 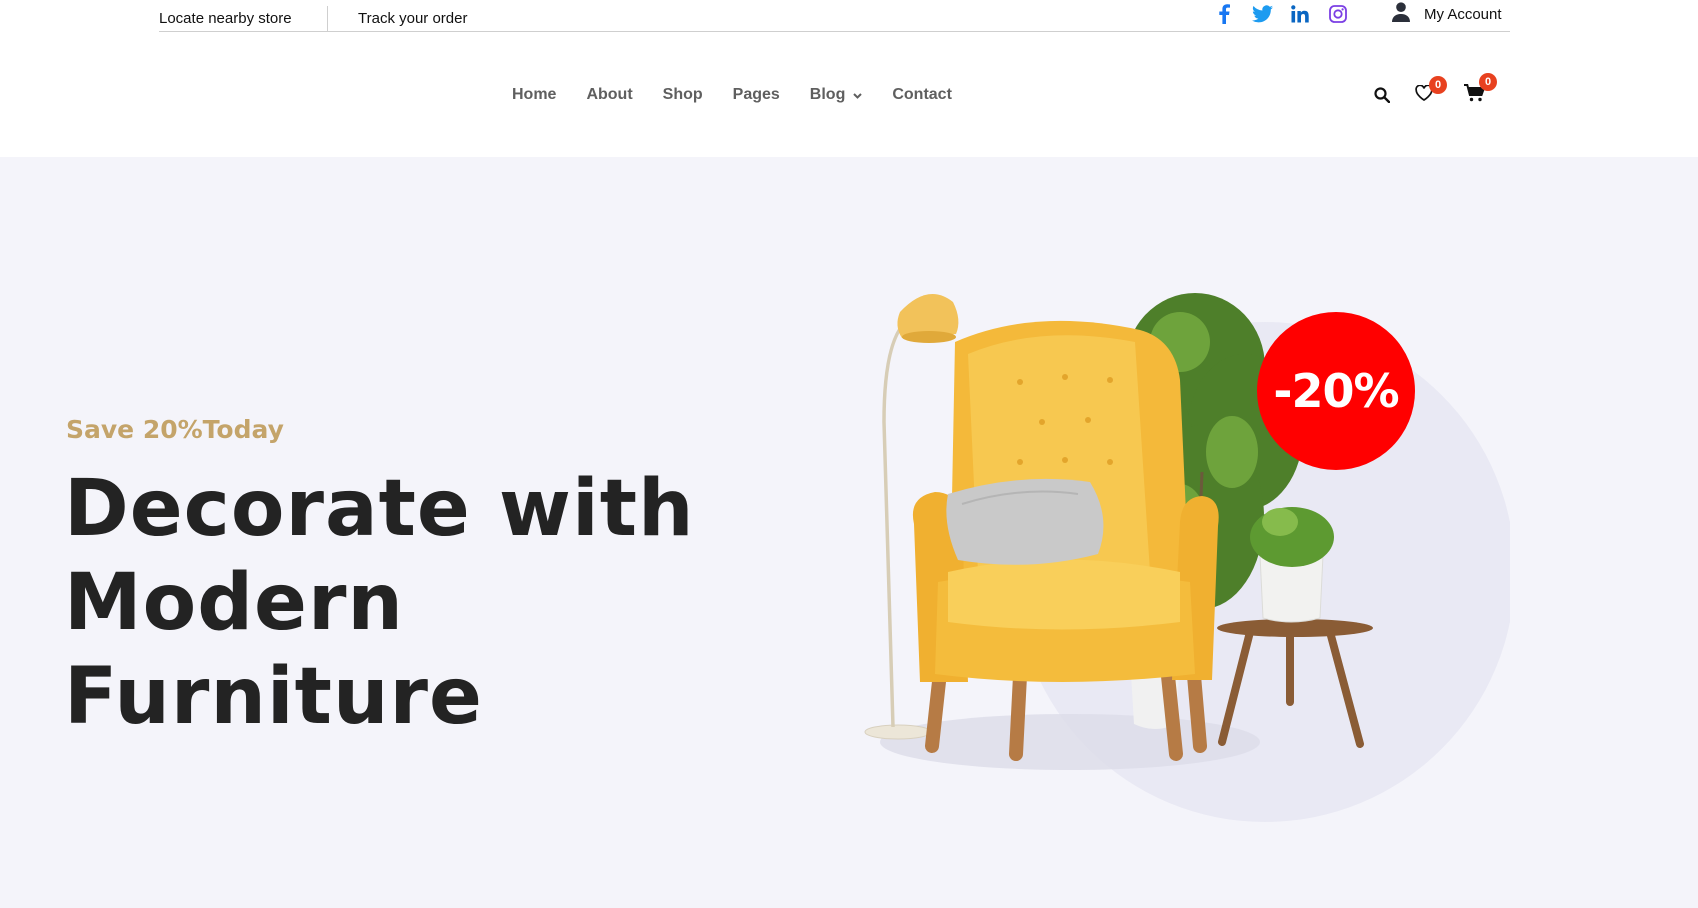 I want to click on instagram-icon, so click(x=1338, y=14).